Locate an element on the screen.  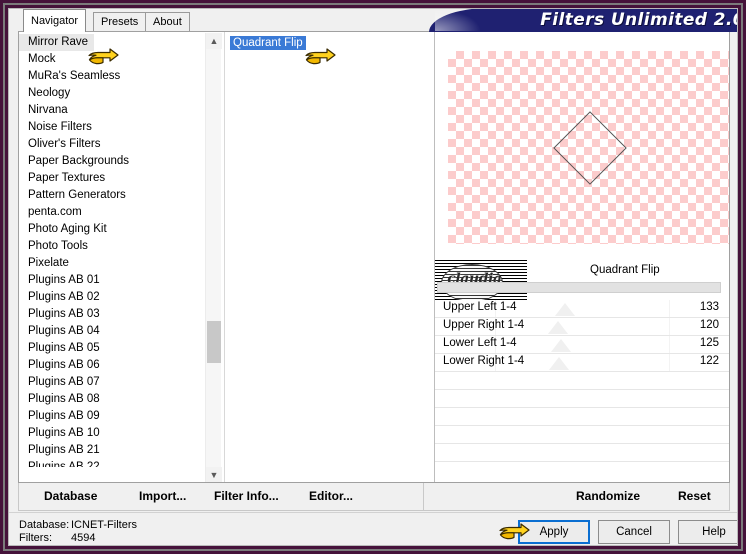
category-list-item: Pixelate is located at coordinates (112, 263).